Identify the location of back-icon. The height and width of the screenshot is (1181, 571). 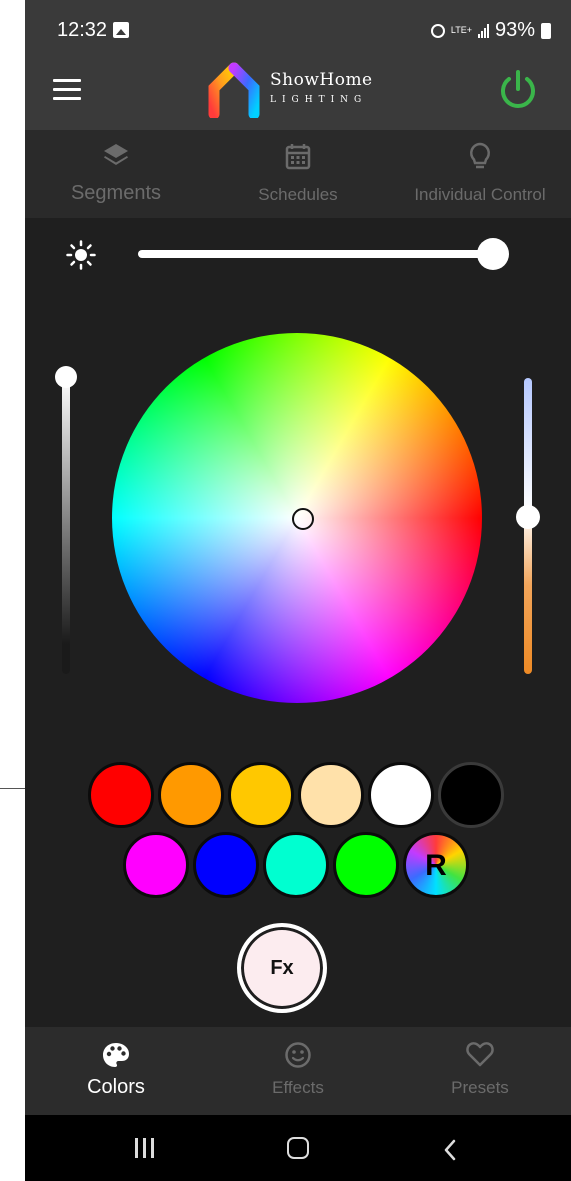
(450, 1150).